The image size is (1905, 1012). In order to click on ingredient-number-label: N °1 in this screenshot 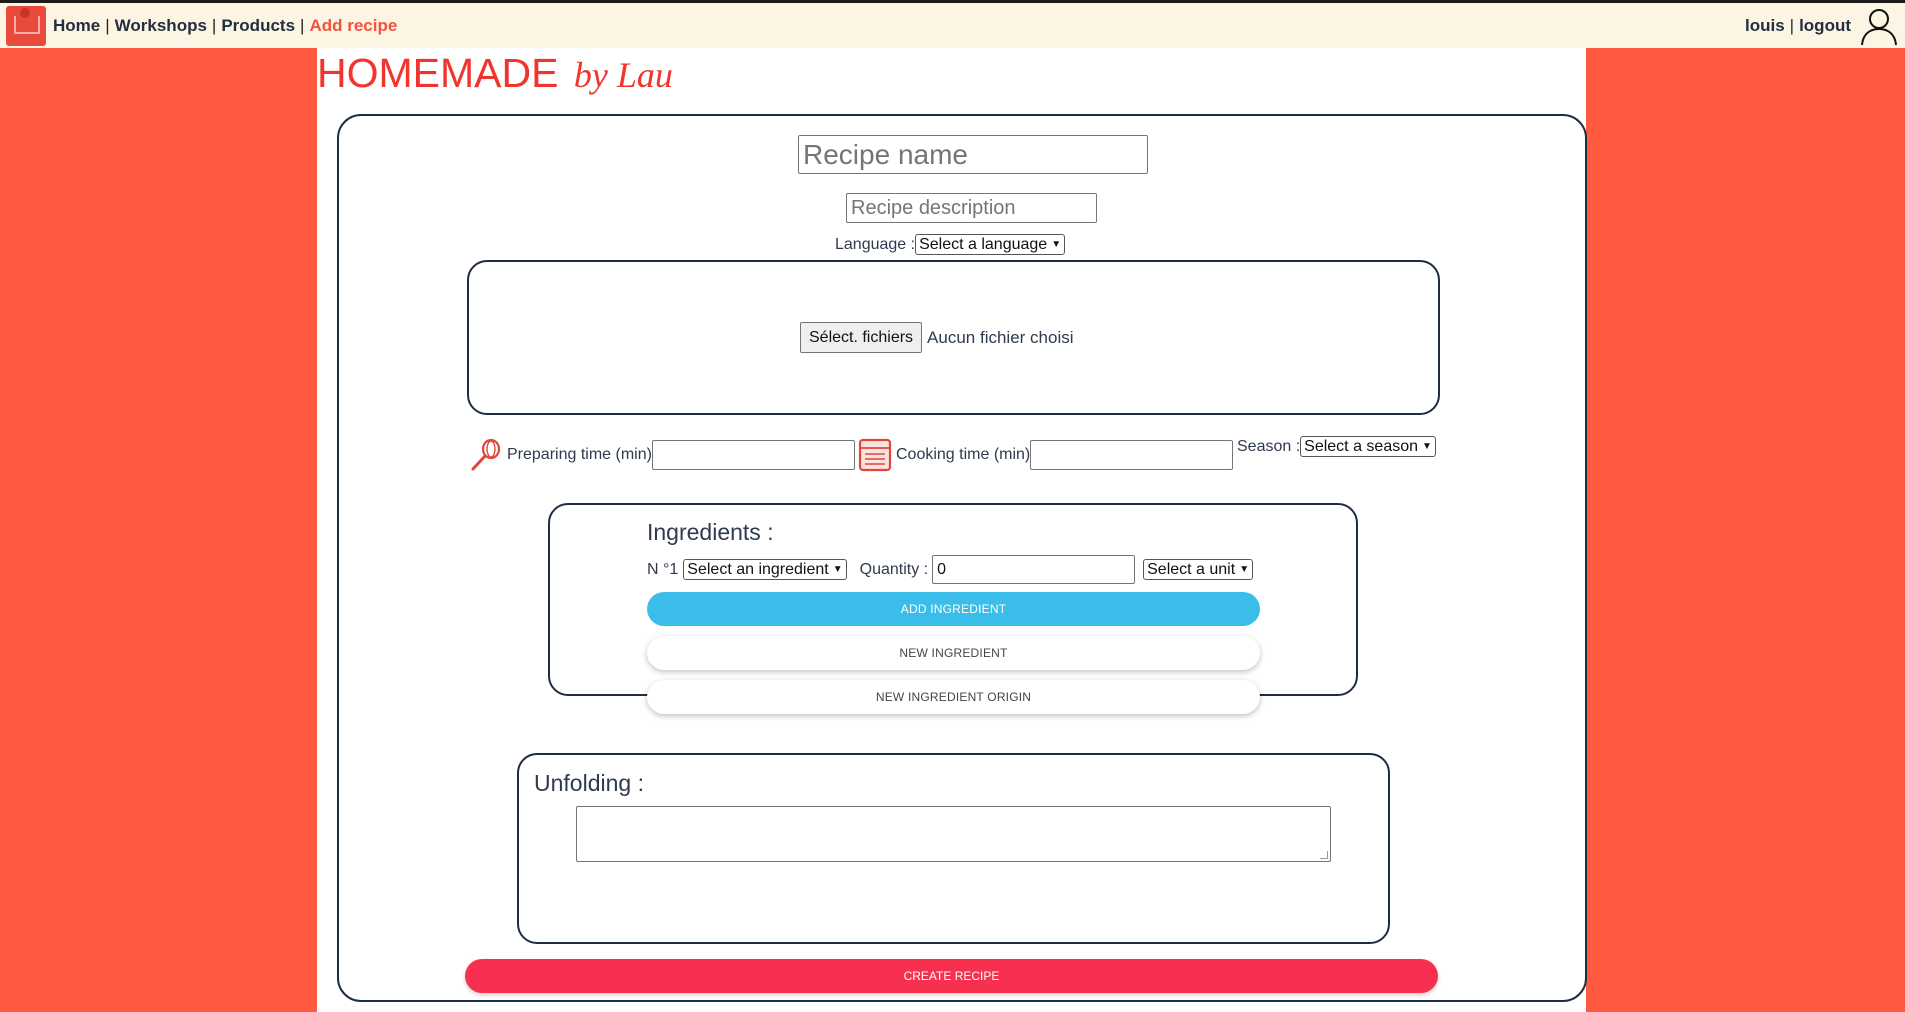, I will do `click(663, 569)`.